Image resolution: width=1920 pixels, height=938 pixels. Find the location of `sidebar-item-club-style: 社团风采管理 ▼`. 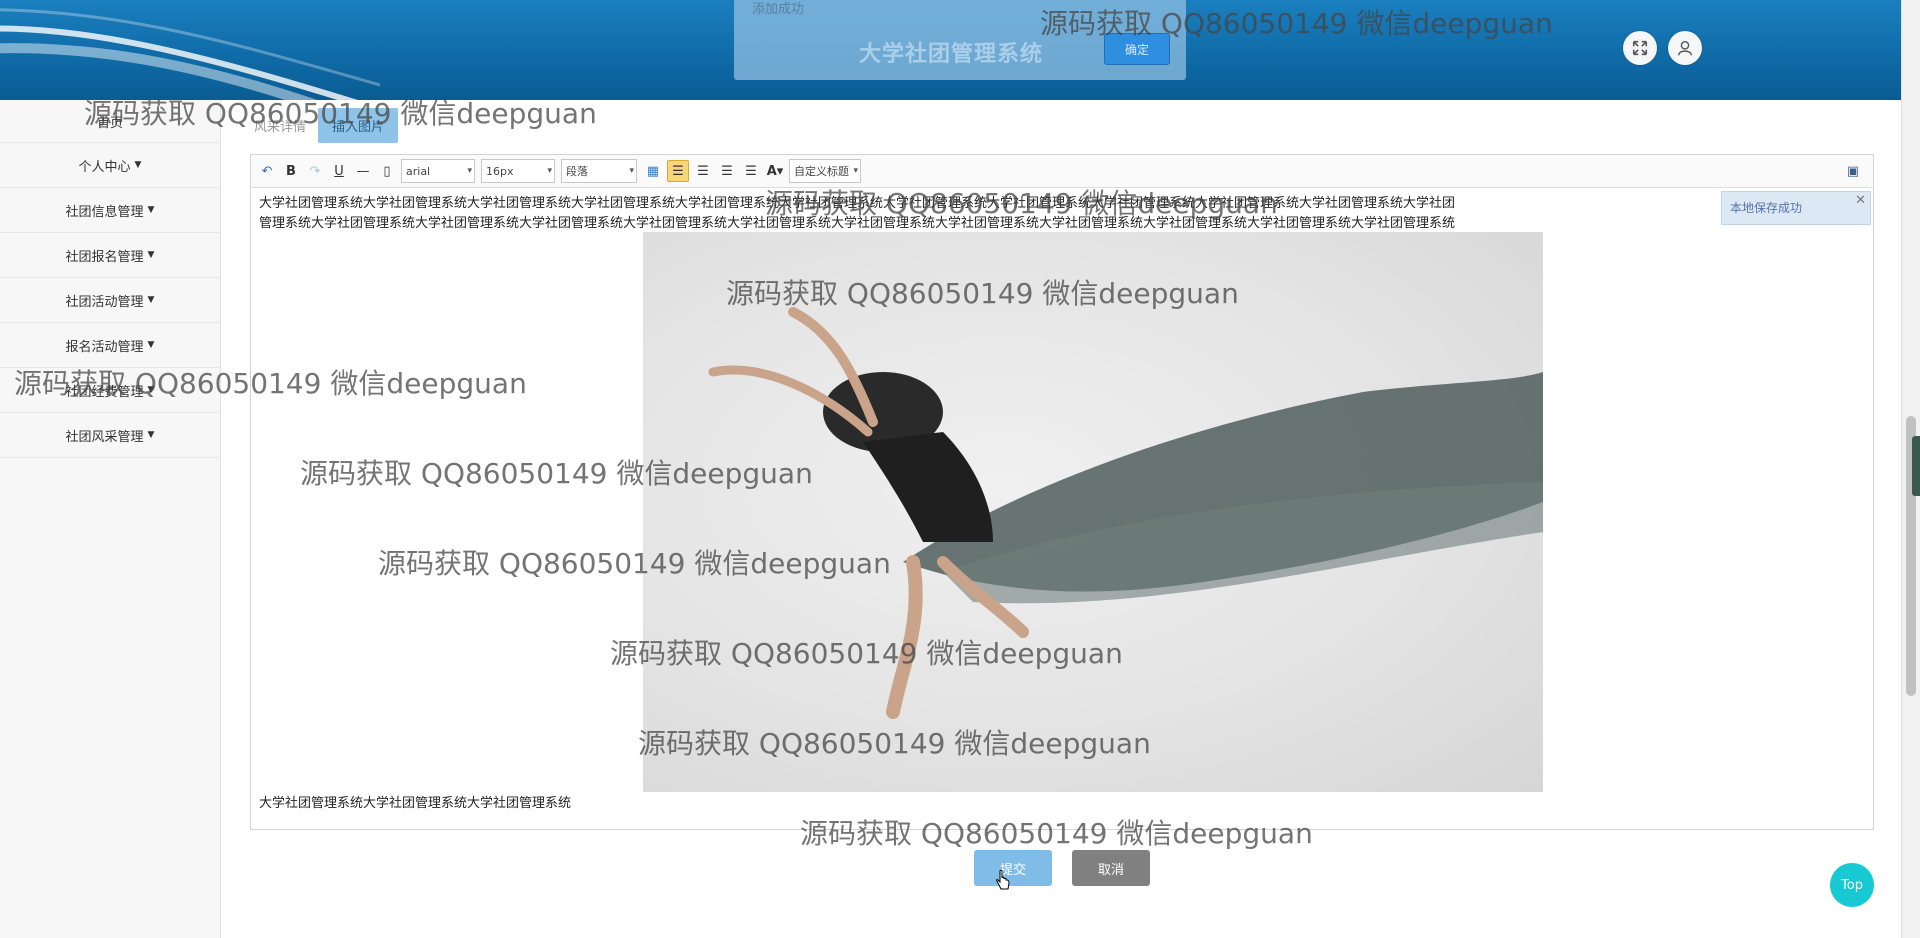

sidebar-item-club-style: 社团风采管理 ▼ is located at coordinates (110, 435).